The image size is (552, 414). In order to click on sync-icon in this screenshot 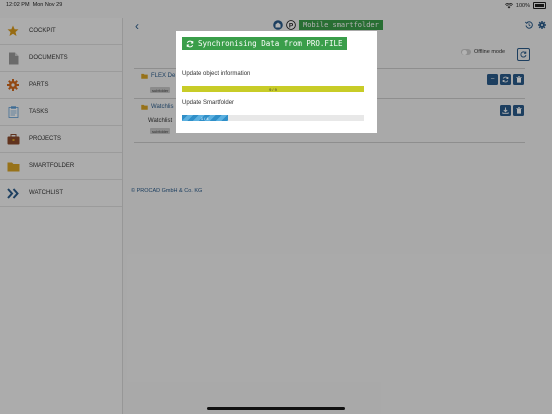, I will do `click(190, 43)`.